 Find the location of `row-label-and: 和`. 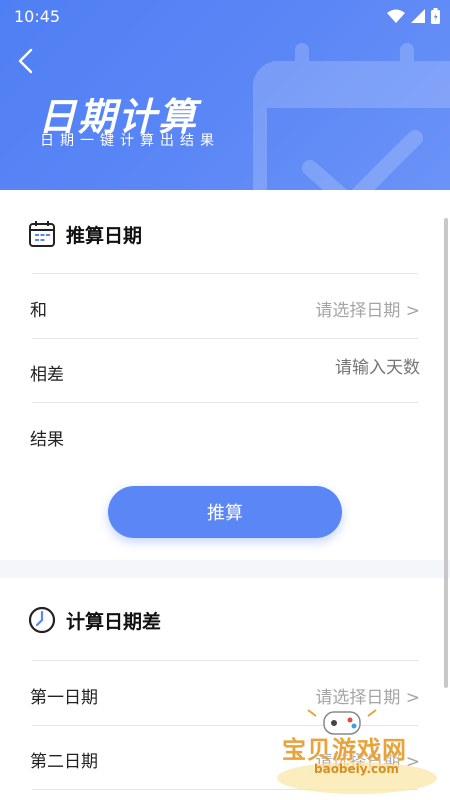

row-label-and: 和 is located at coordinates (38, 311).